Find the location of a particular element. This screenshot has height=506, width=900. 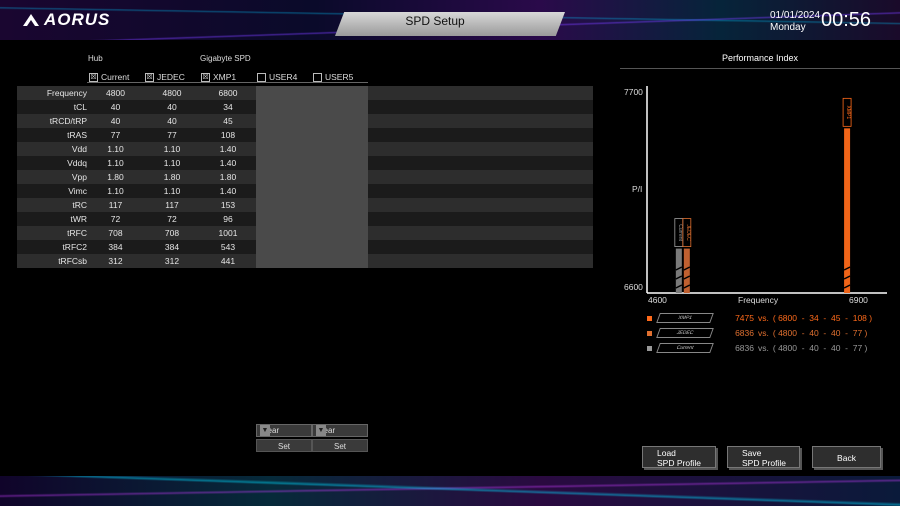

row-label: tRC is located at coordinates (79, 205).